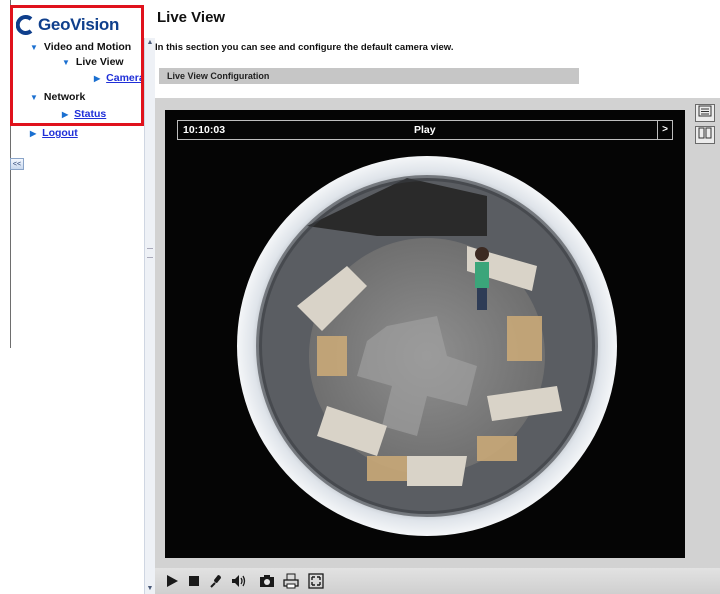 The width and height of the screenshot is (720, 594). What do you see at coordinates (664, 130) in the screenshot?
I see `next-channel-button: >` at bounding box center [664, 130].